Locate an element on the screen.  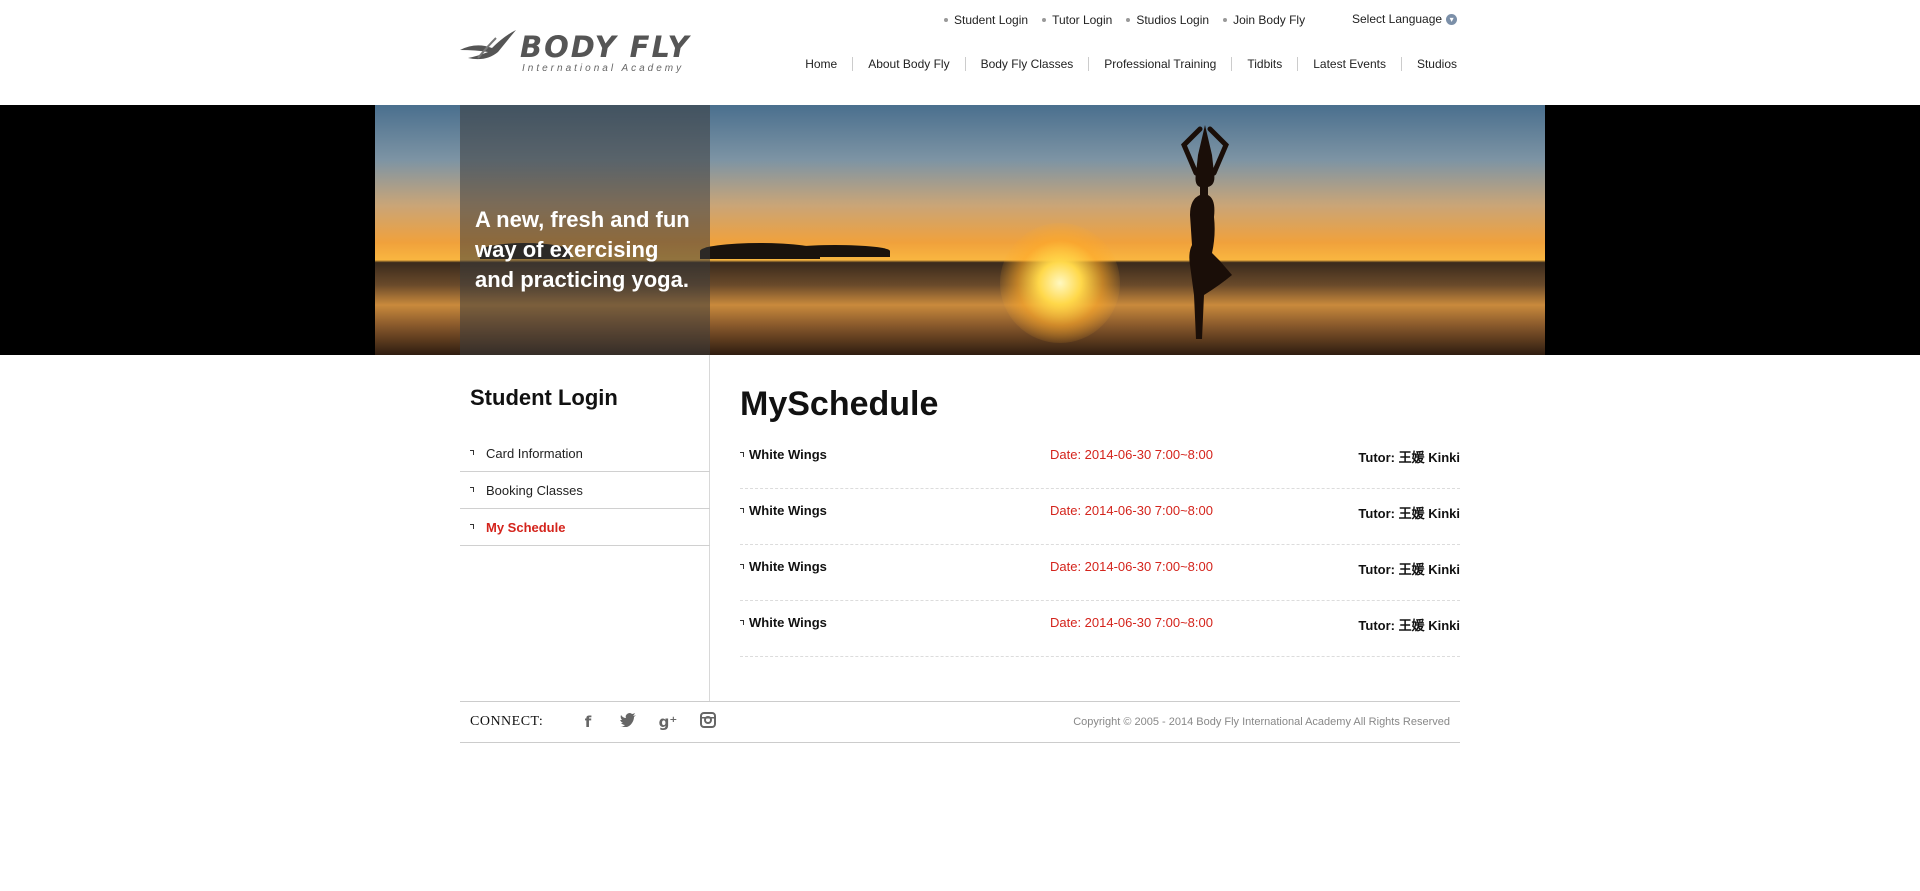
logo-name: BODY FLY is located at coordinates (605, 47).